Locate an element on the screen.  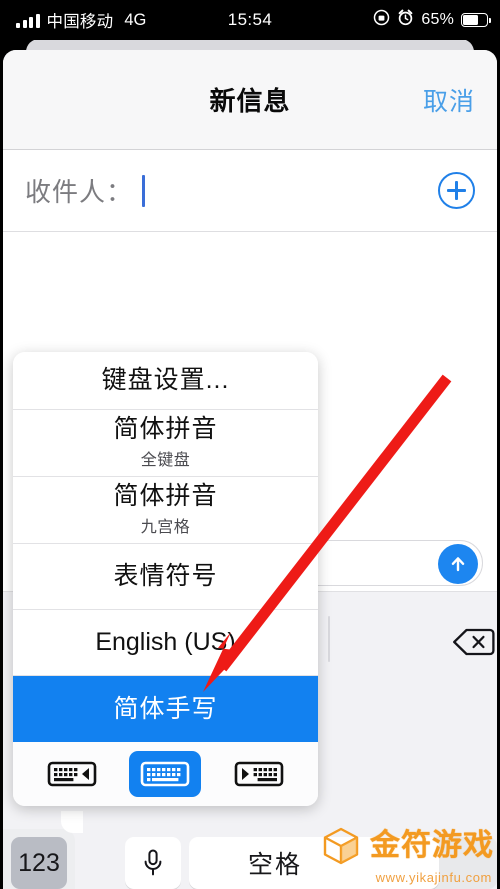
recipient-row: 收件人： is located at coordinates (250, 191).